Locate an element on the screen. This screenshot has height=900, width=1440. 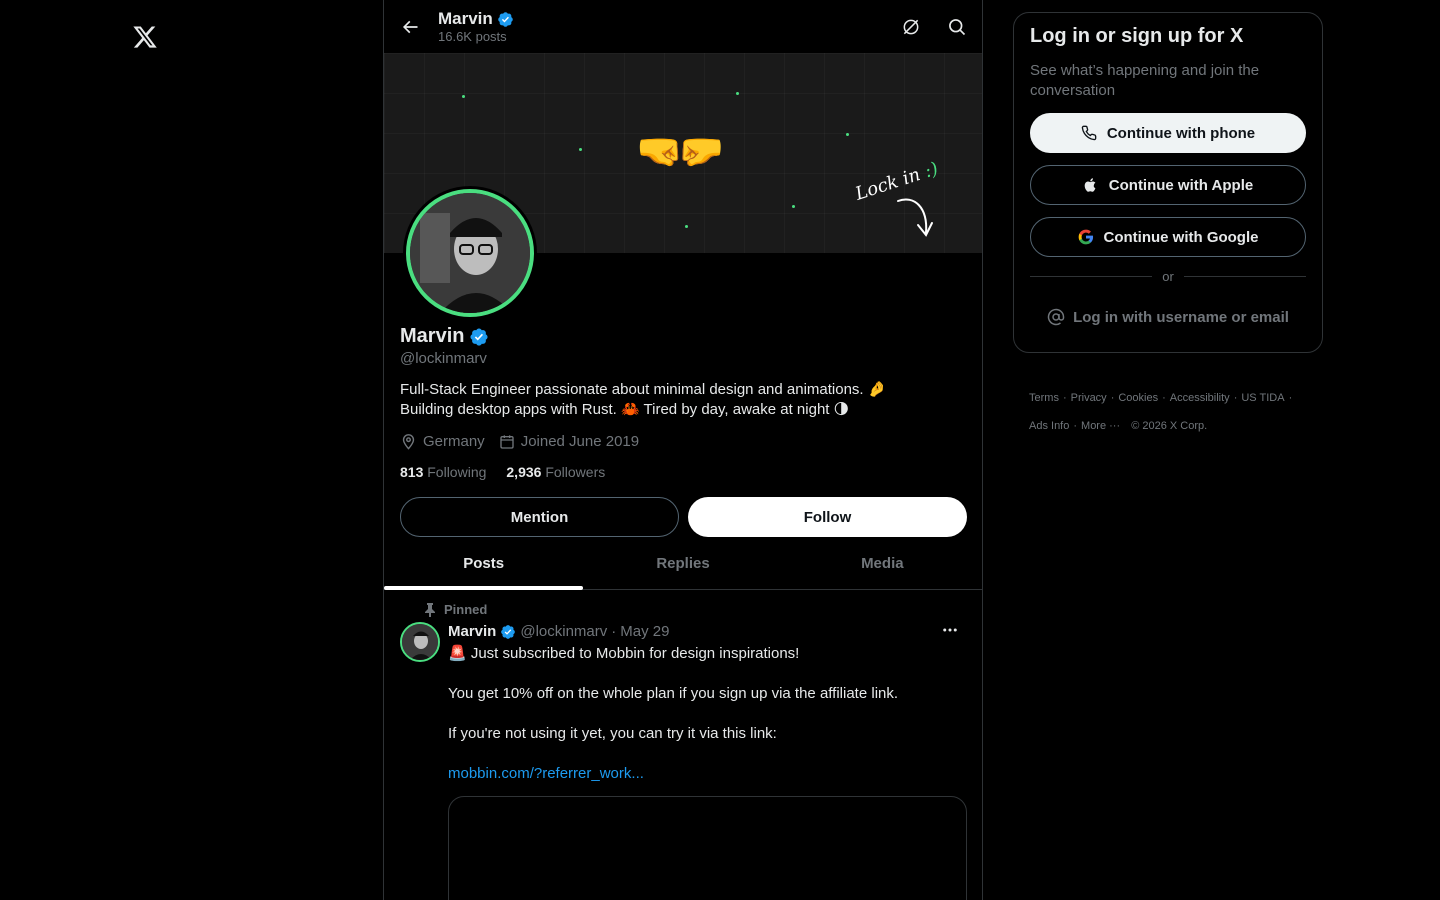
footer-us-tida: US TIDA is located at coordinates (1262, 398).